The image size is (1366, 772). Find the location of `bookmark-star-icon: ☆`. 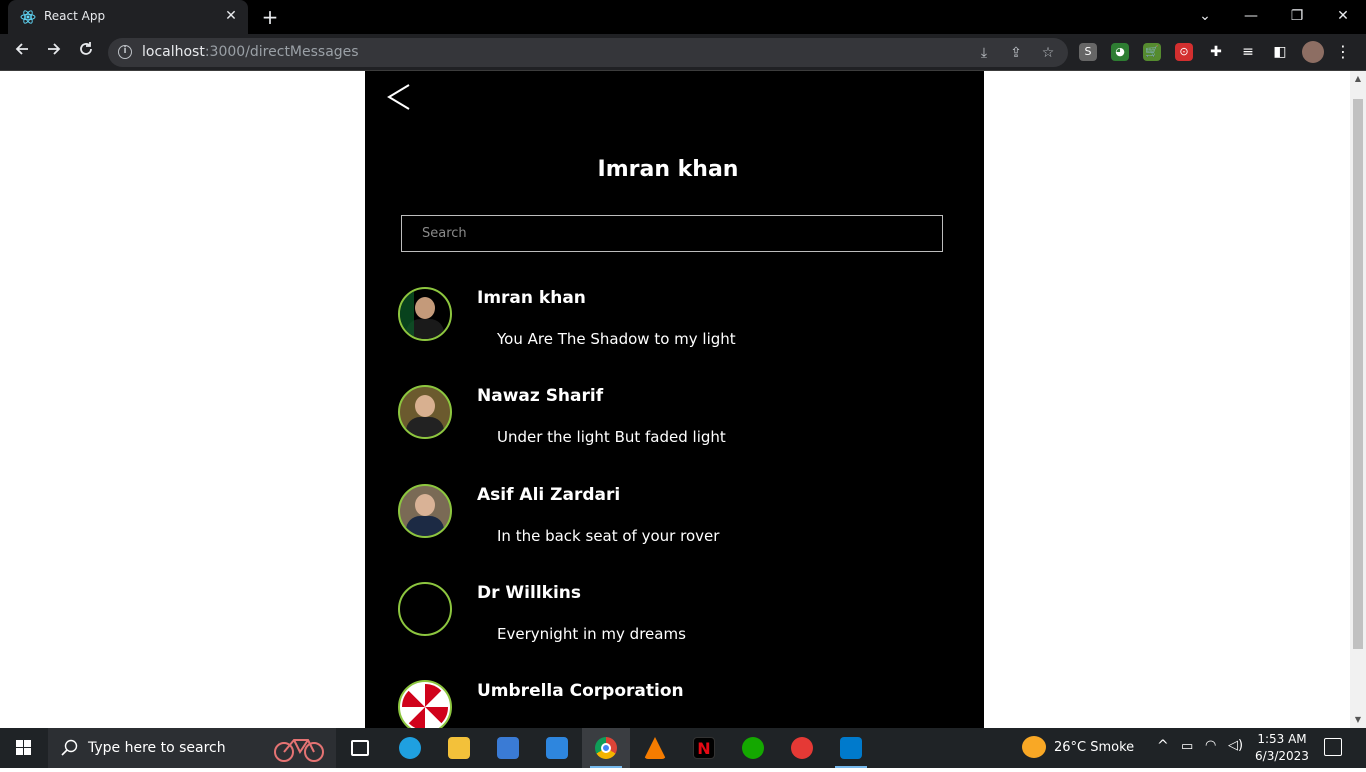

bookmark-star-icon: ☆ is located at coordinates (1048, 53).